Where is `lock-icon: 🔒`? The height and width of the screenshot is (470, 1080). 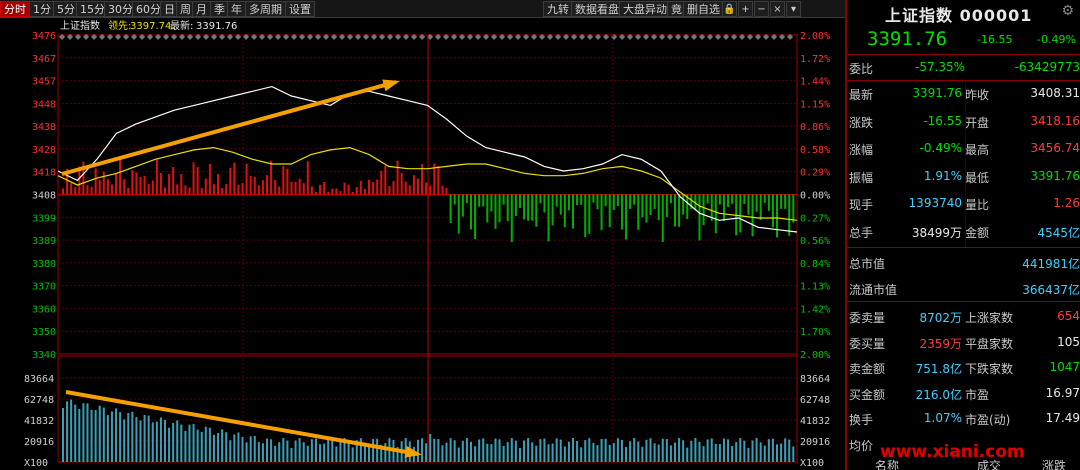 lock-icon: 🔒 is located at coordinates (729, 9).